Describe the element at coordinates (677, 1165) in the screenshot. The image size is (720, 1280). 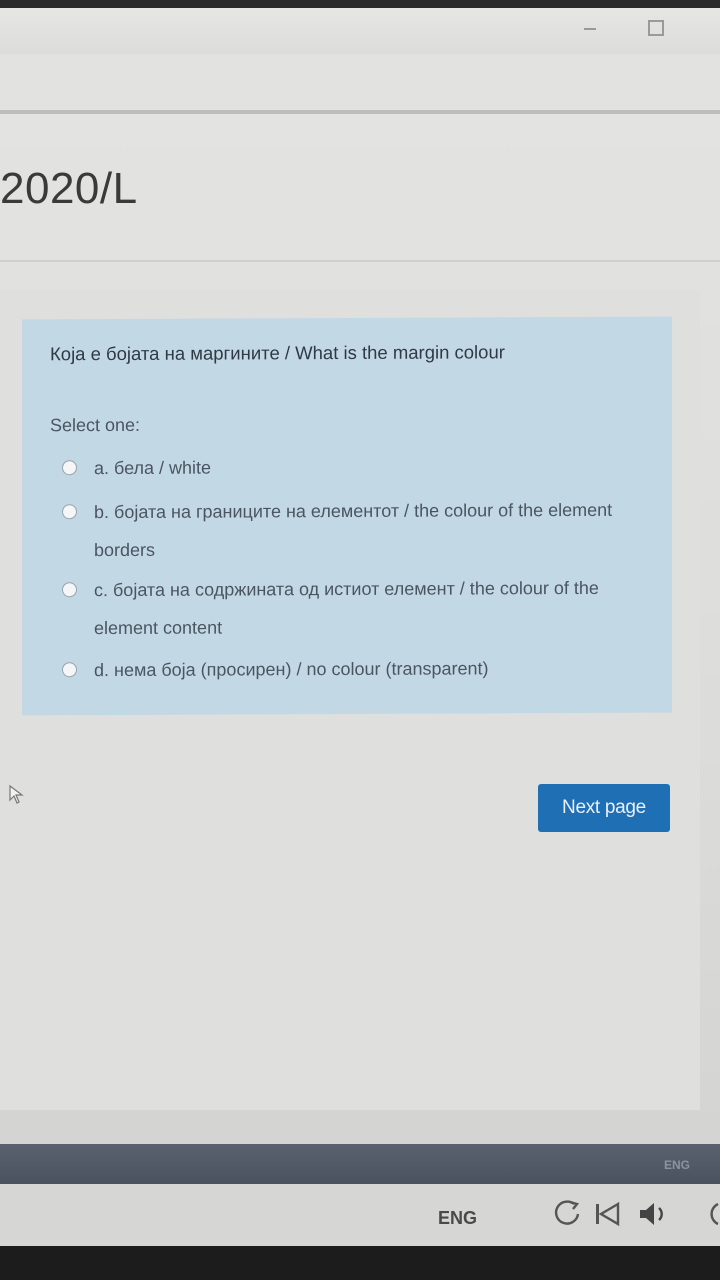
I see `taskbar-language-label: ENG` at that location.